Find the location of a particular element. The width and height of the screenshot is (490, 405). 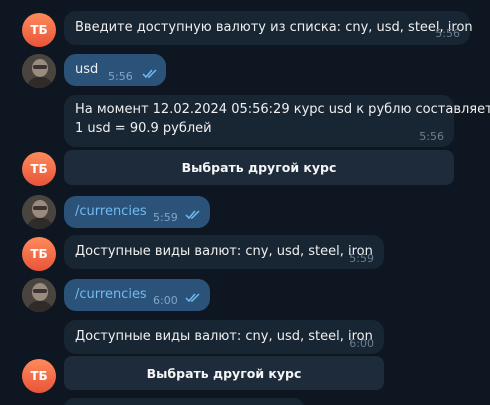

message-bubble-out: /currencies 6:00 is located at coordinates (137, 295).